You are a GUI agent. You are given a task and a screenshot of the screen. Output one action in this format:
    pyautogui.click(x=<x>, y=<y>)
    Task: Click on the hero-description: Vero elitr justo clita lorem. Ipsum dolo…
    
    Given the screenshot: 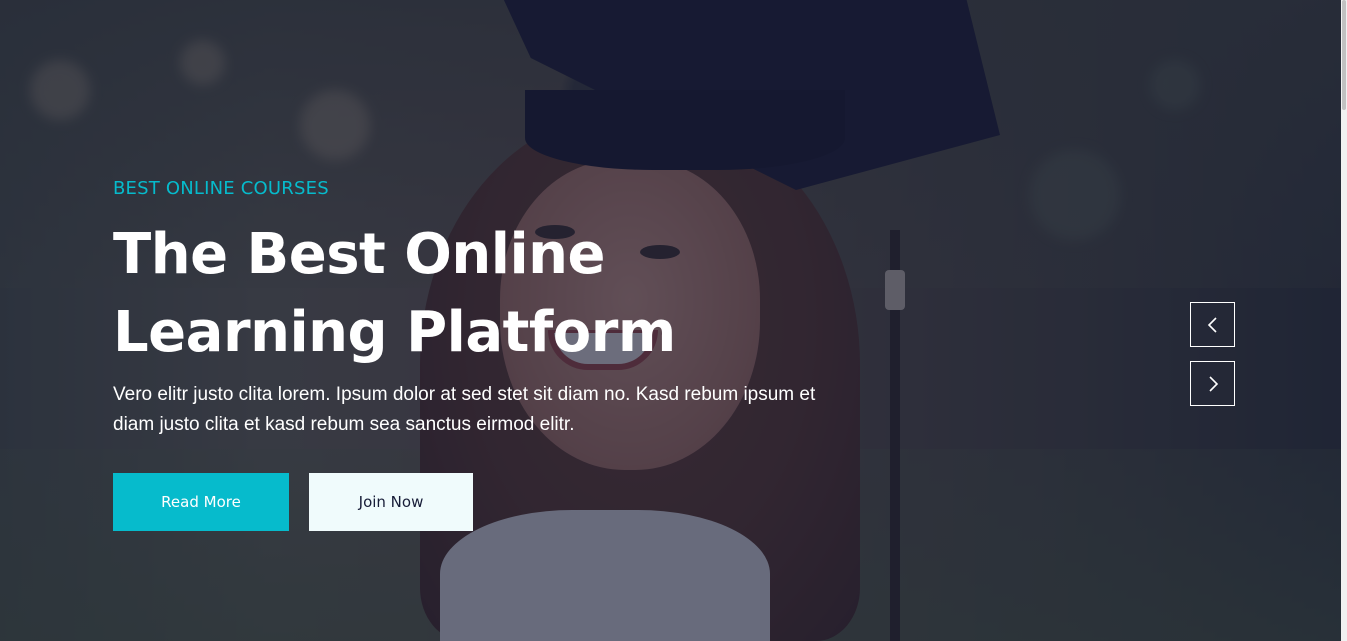 What is the action you would take?
    pyautogui.click(x=464, y=409)
    